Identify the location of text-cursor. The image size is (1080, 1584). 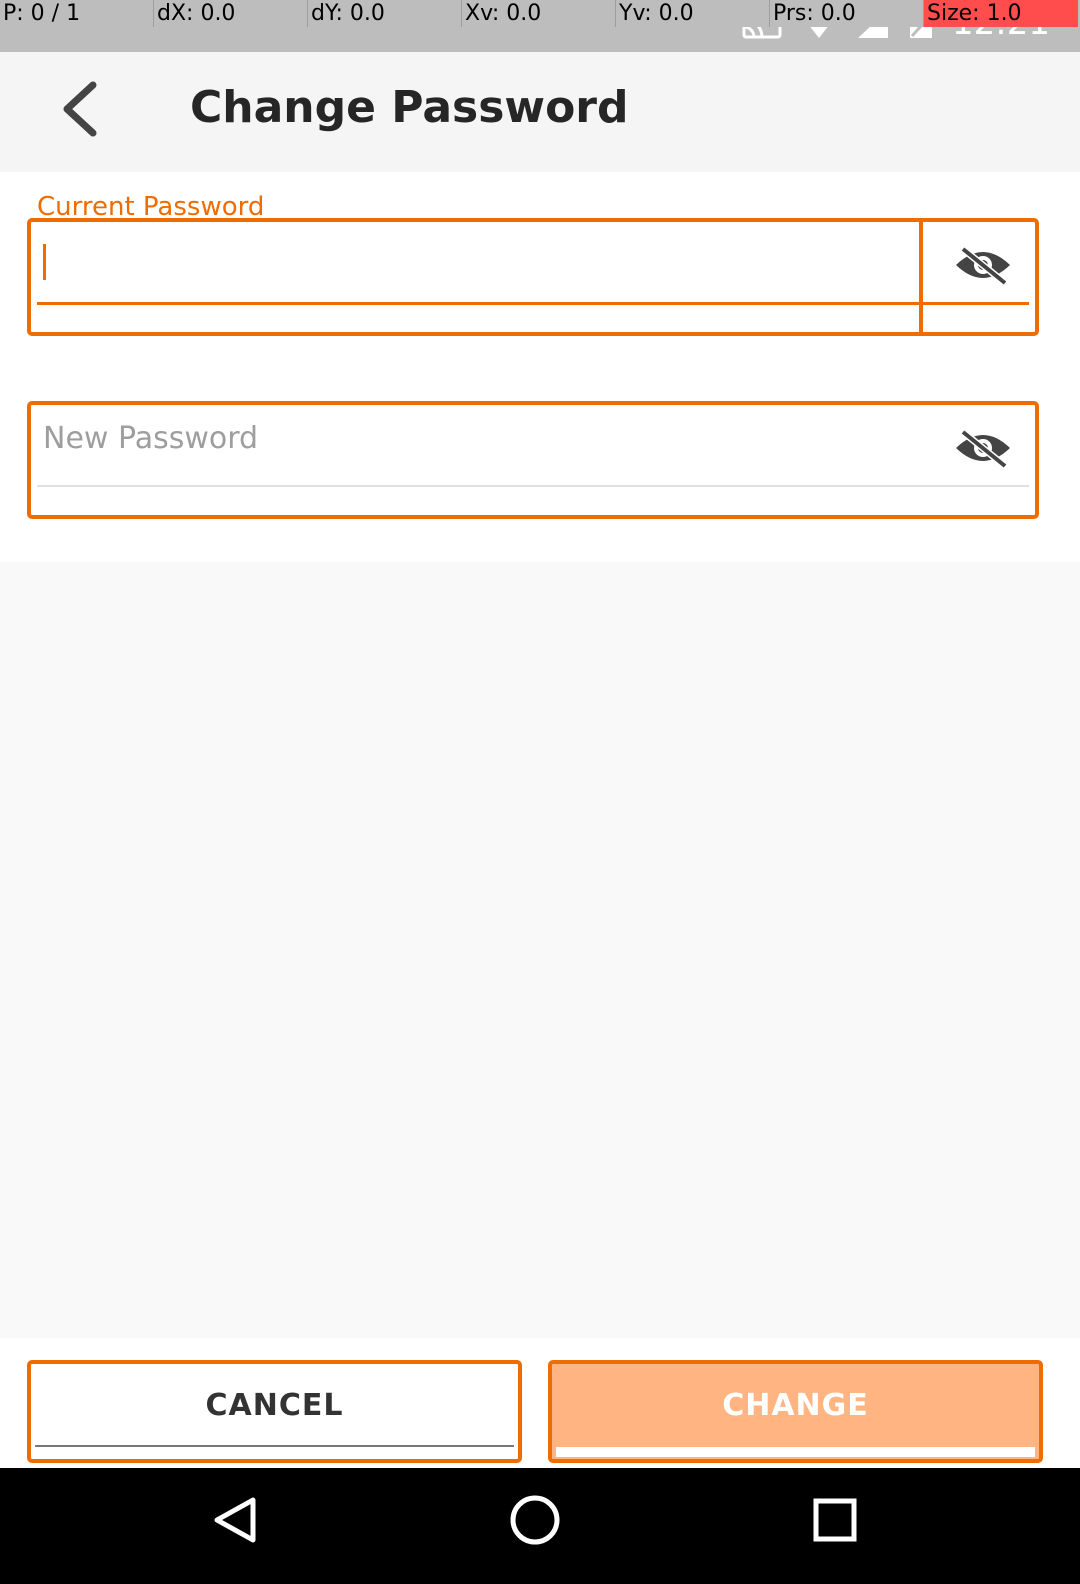
(44, 262).